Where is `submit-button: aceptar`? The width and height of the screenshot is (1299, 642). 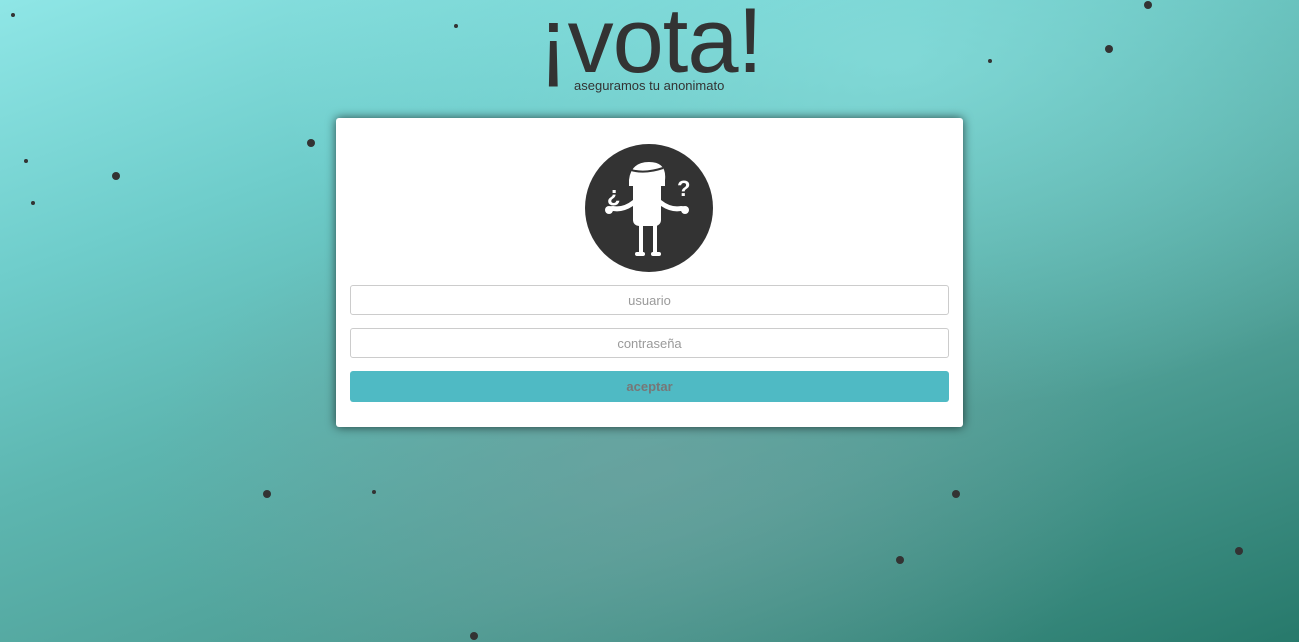 submit-button: aceptar is located at coordinates (649, 386).